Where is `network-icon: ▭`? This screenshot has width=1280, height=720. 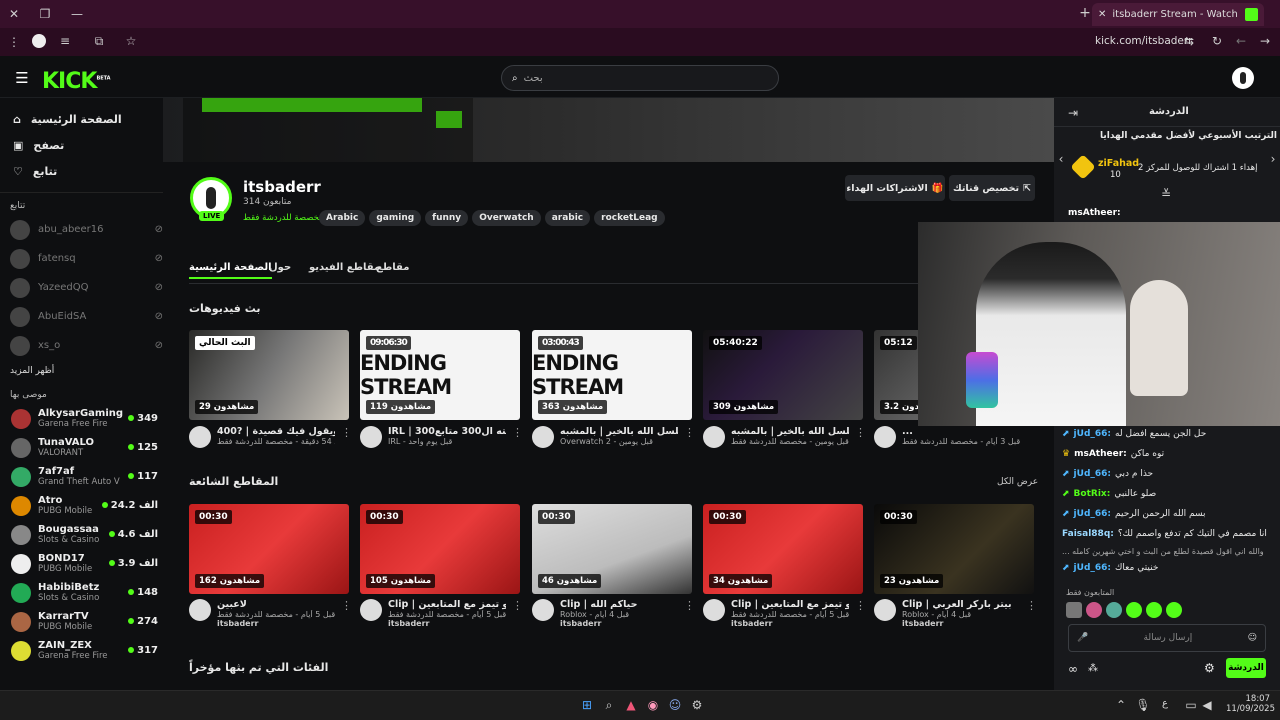
network-icon: ▭ is located at coordinates (1191, 705).